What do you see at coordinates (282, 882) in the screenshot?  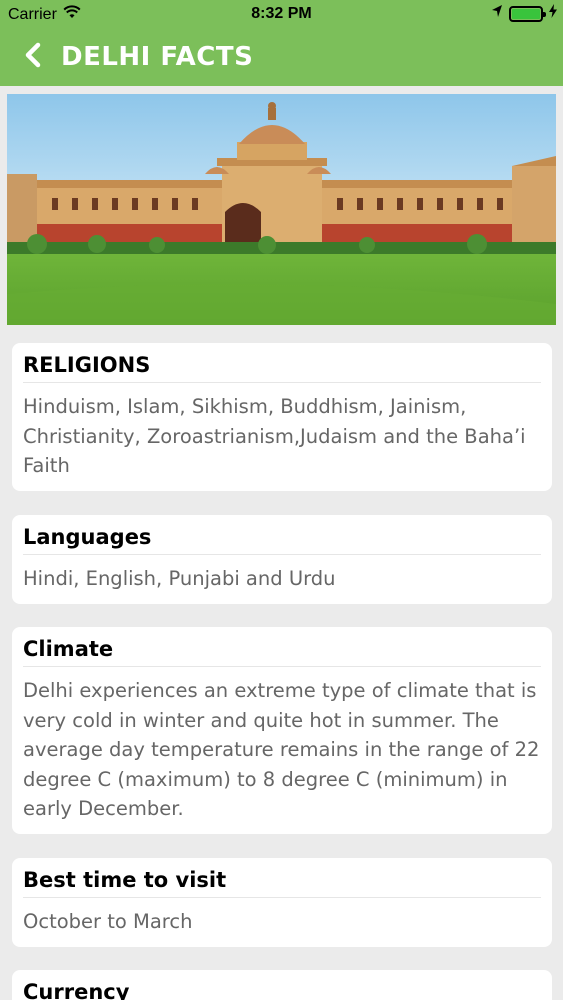 I see `fact-heading: Best time to visit` at bounding box center [282, 882].